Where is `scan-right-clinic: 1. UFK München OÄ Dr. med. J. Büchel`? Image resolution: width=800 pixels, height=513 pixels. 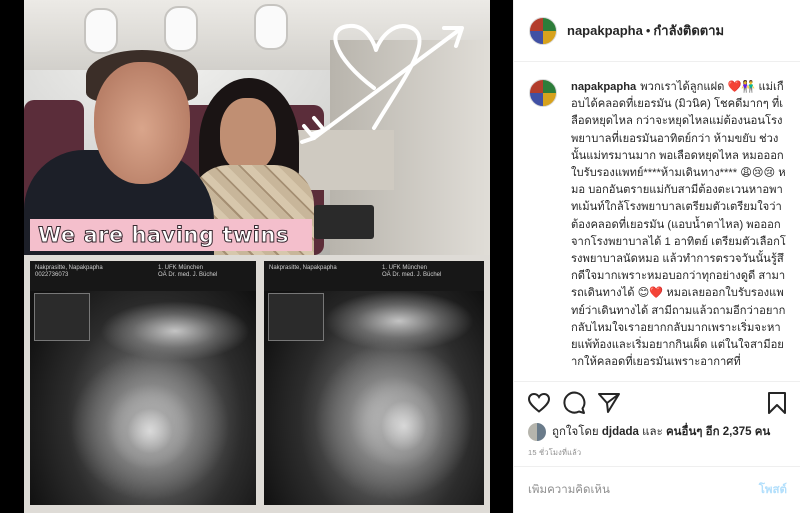
scan-right-clinic: 1. UFK München OÄ Dr. med. J. Büchel is located at coordinates (412, 271).